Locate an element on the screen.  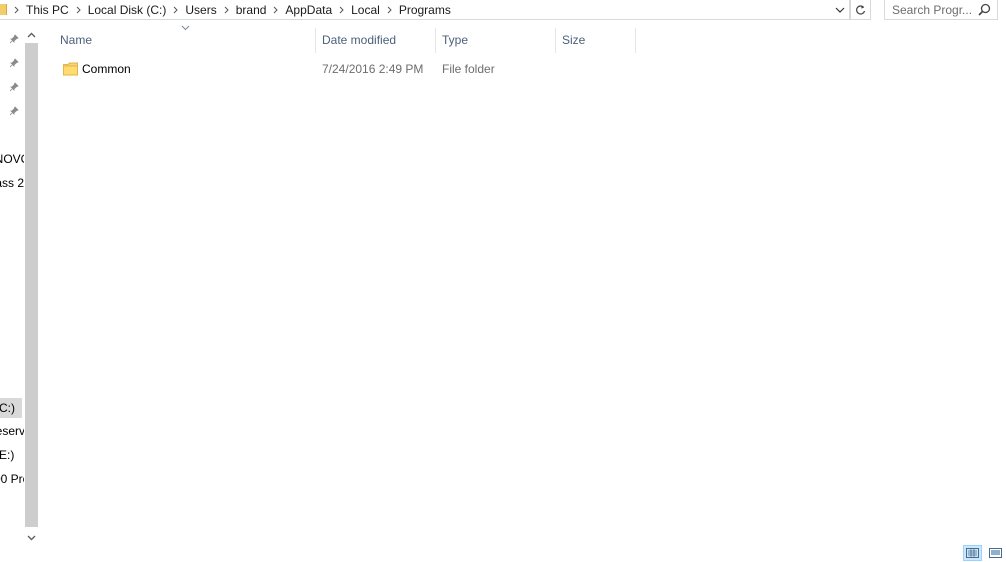
scroll-up-icon is located at coordinates (31, 34).